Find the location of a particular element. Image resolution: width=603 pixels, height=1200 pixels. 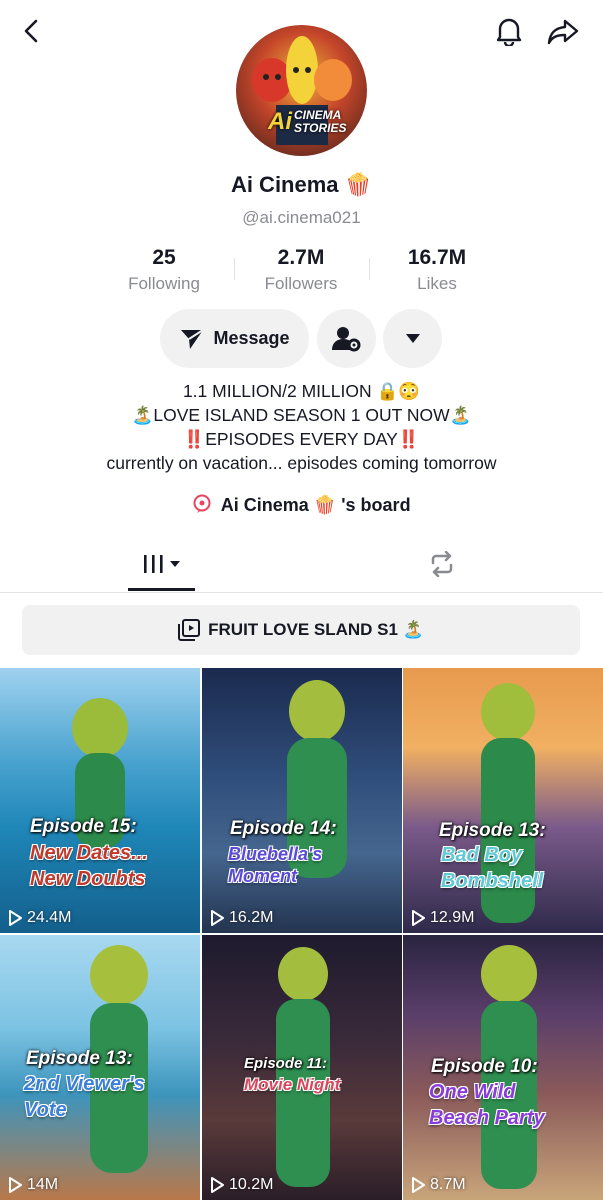

back-button is located at coordinates (31, 31).